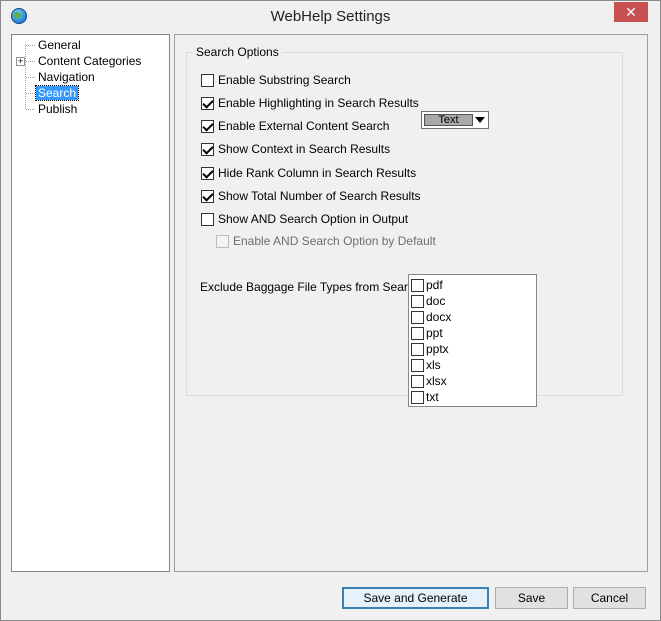  I want to click on option-show-and-search: Show AND Search Option in Output, so click(304, 219).